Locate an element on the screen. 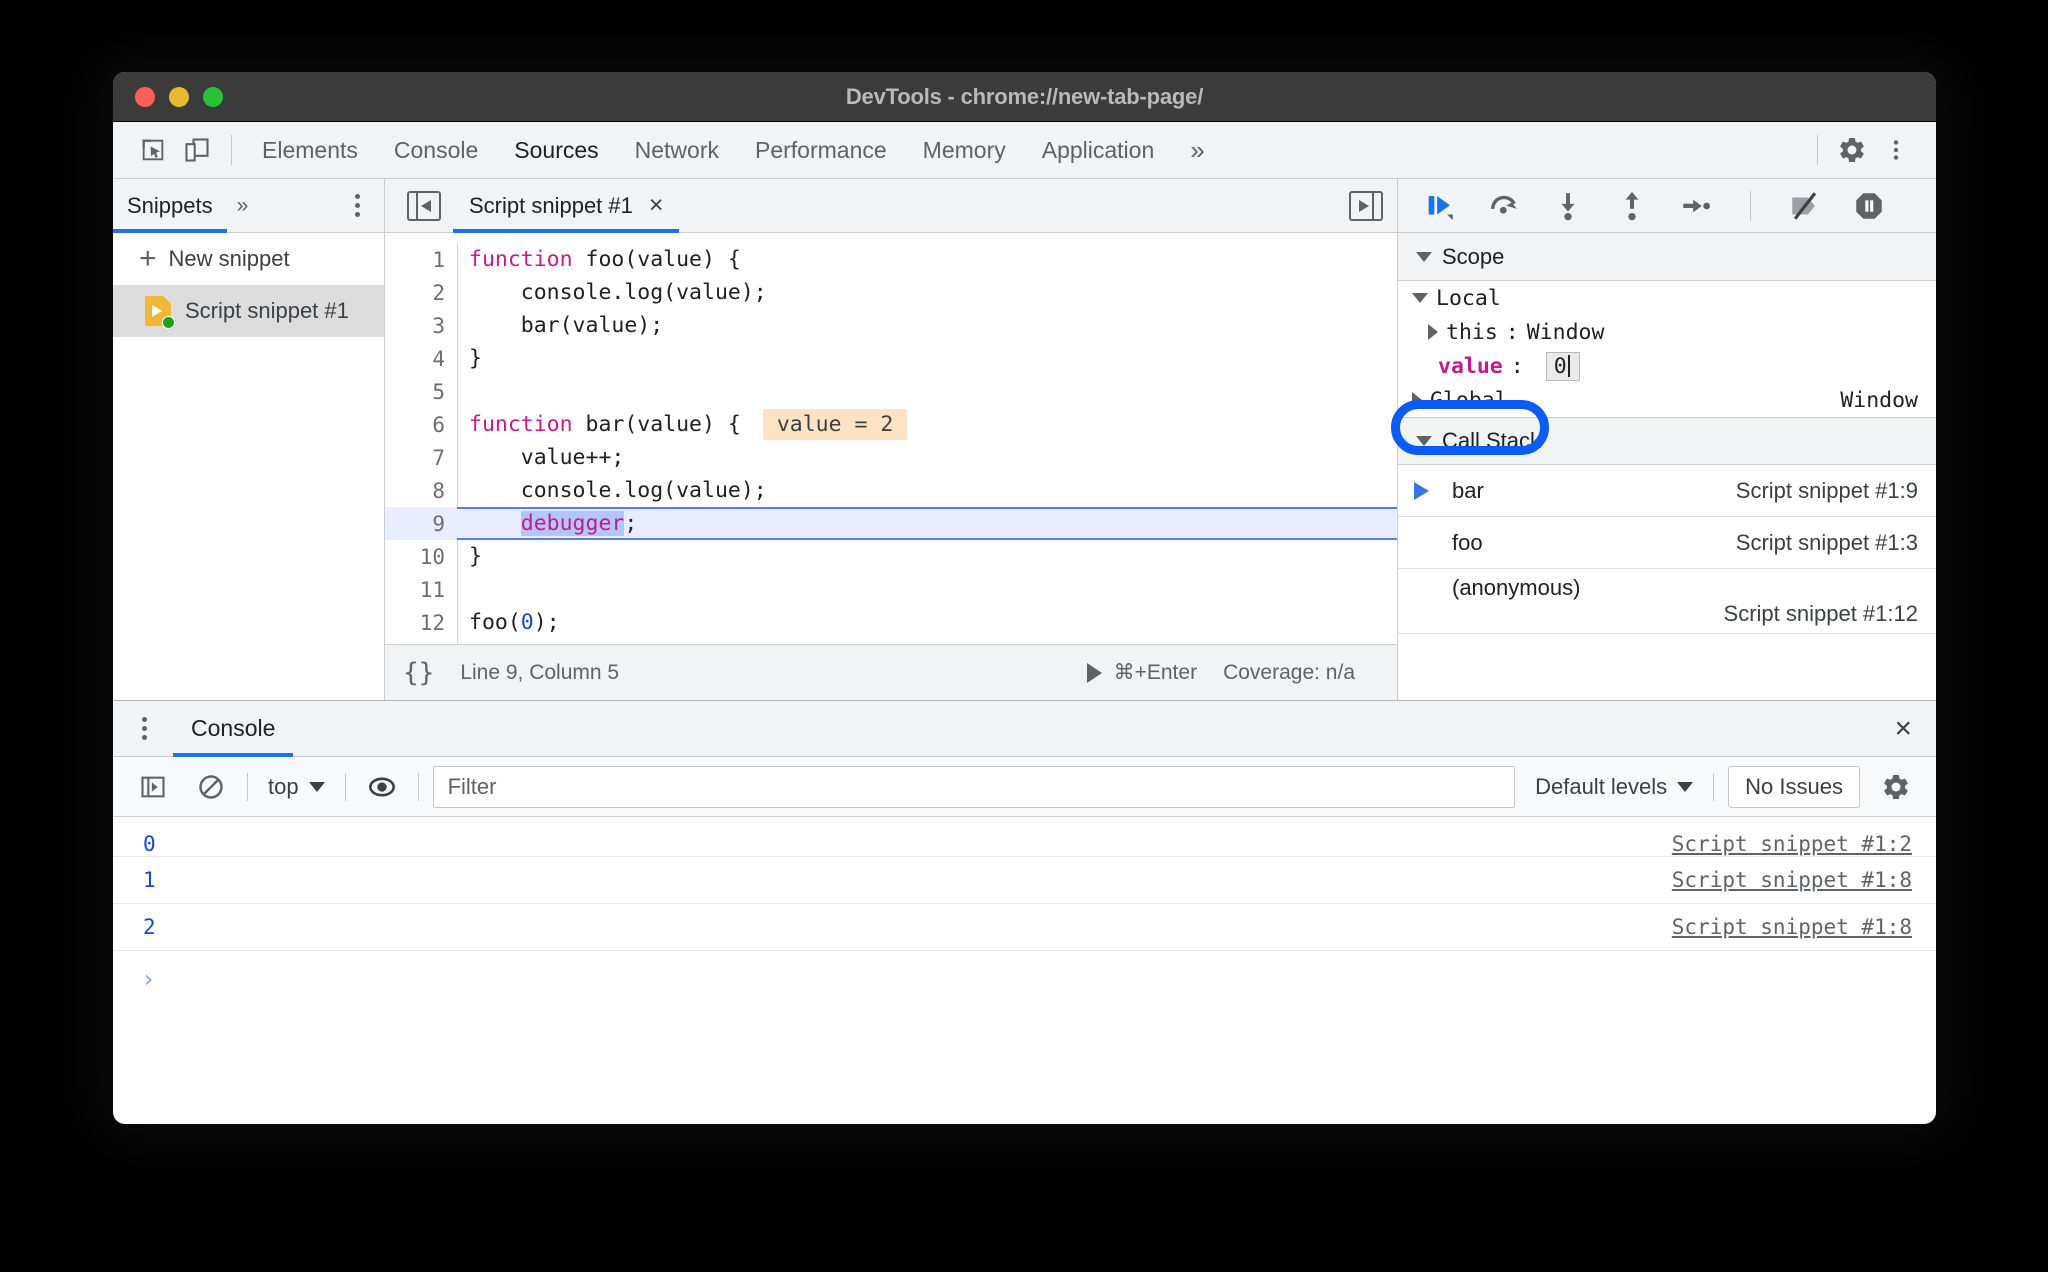 The width and height of the screenshot is (2048, 1272). scope-section-header: Scope is located at coordinates (1667, 257).